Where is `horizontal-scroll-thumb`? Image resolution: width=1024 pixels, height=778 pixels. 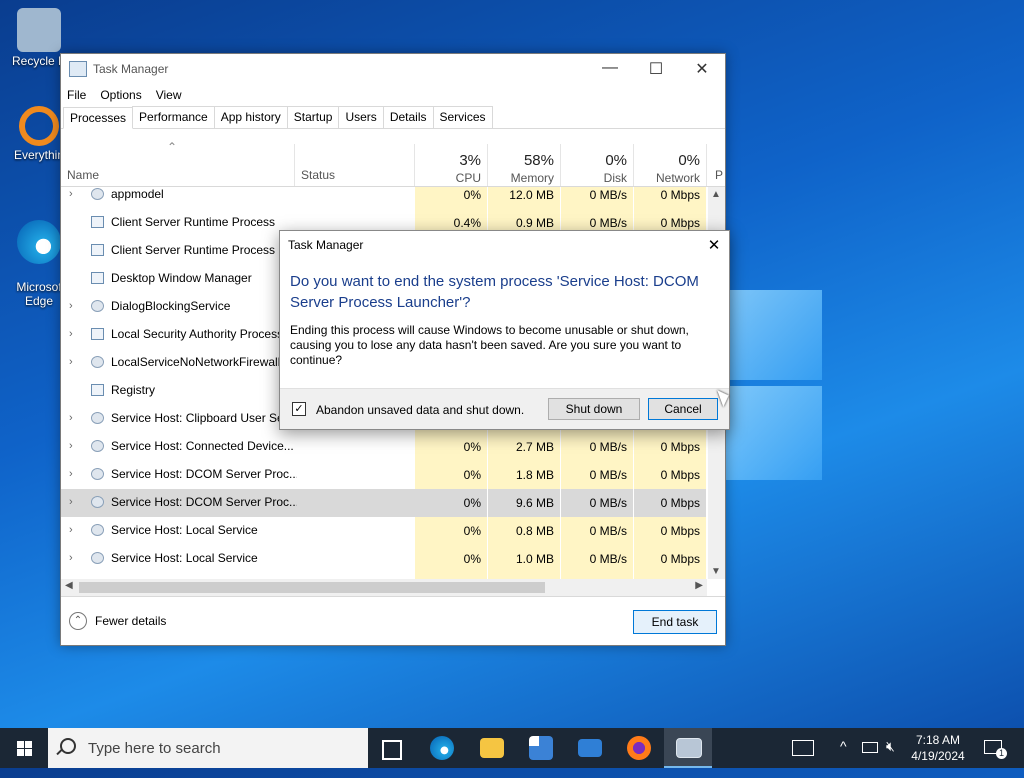
horizontal-scroll-thumb is located at coordinates (312, 587).